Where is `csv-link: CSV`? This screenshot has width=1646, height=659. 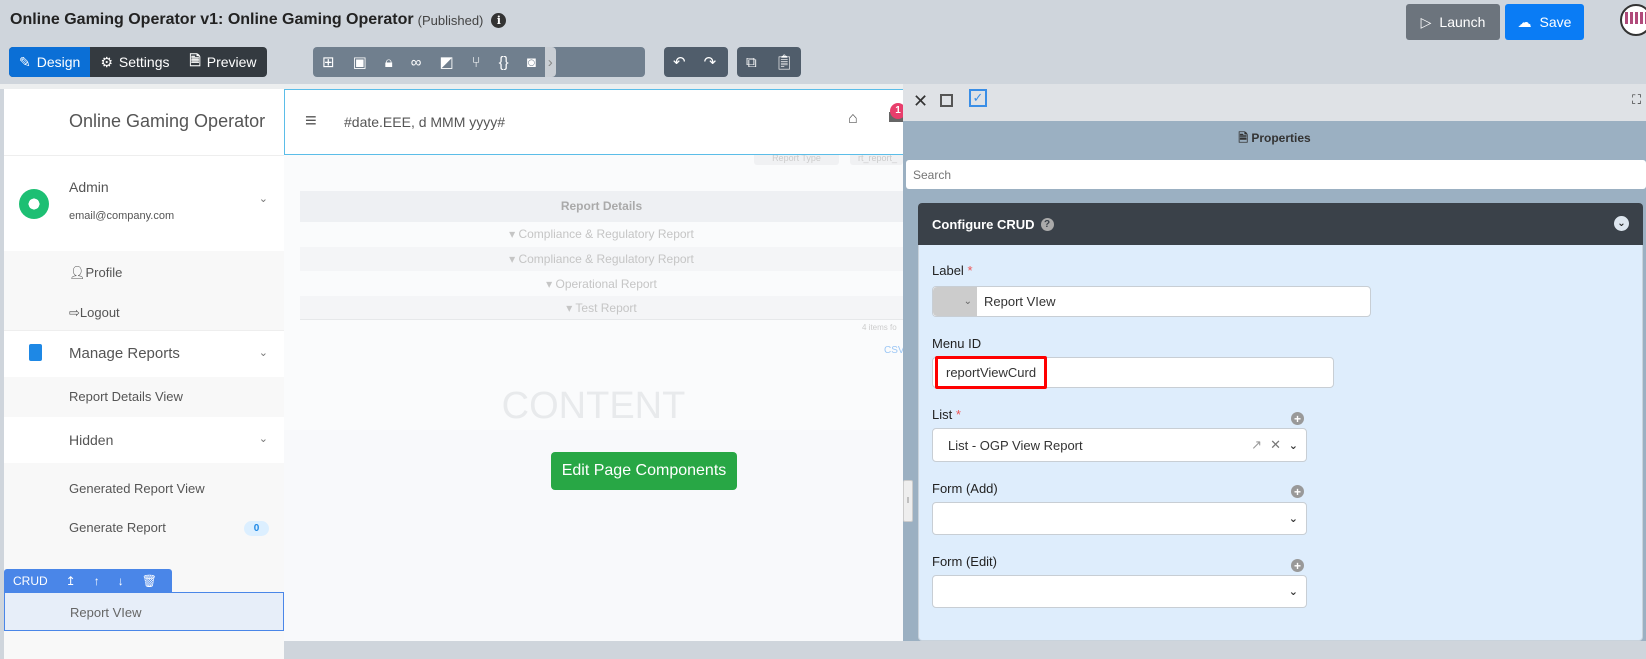 csv-link: CSV is located at coordinates (894, 350).